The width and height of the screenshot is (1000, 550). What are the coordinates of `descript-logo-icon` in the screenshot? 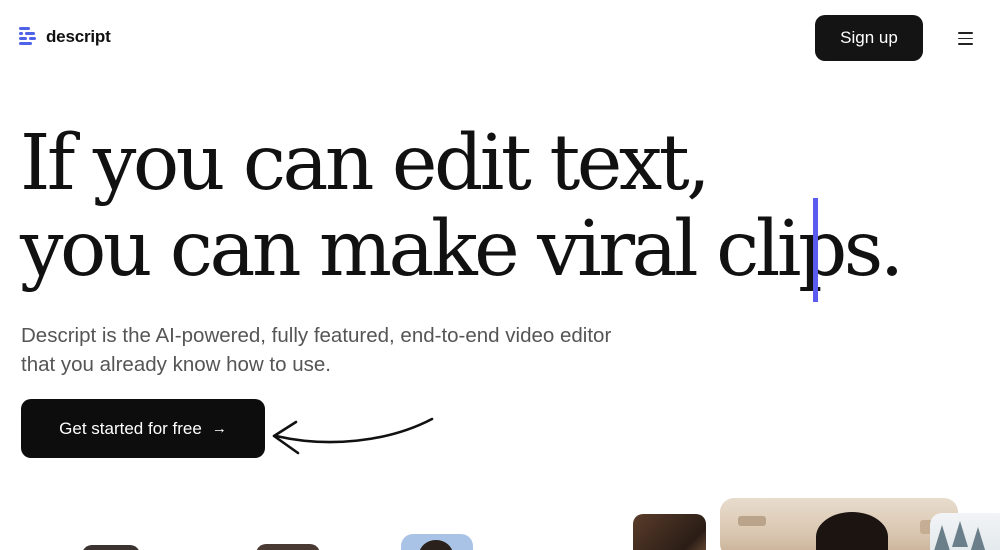 It's located at (27, 36).